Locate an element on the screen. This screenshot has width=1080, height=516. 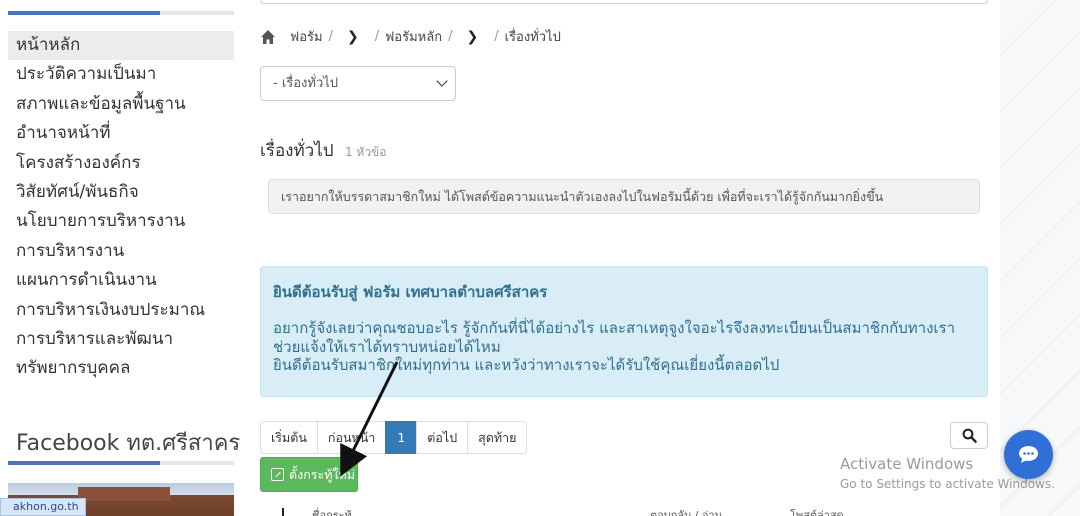
column-topic: ชื่อกระทู้ is located at coordinates (332, 512).